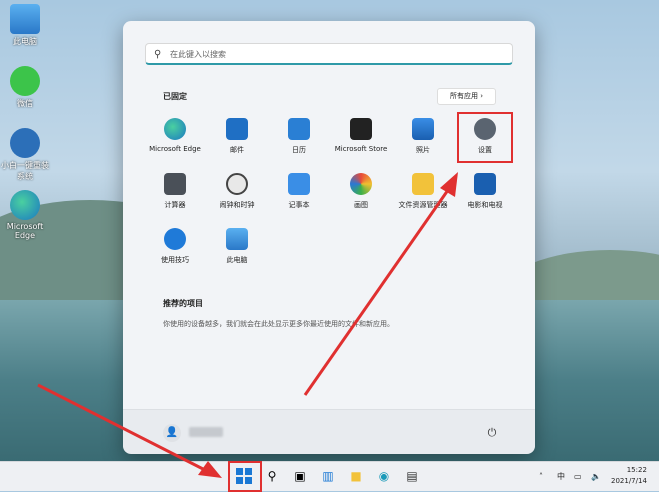 The image size is (659, 492). What do you see at coordinates (376, 292) in the screenshot?
I see `arrow-to-settings` at bounding box center [376, 292].